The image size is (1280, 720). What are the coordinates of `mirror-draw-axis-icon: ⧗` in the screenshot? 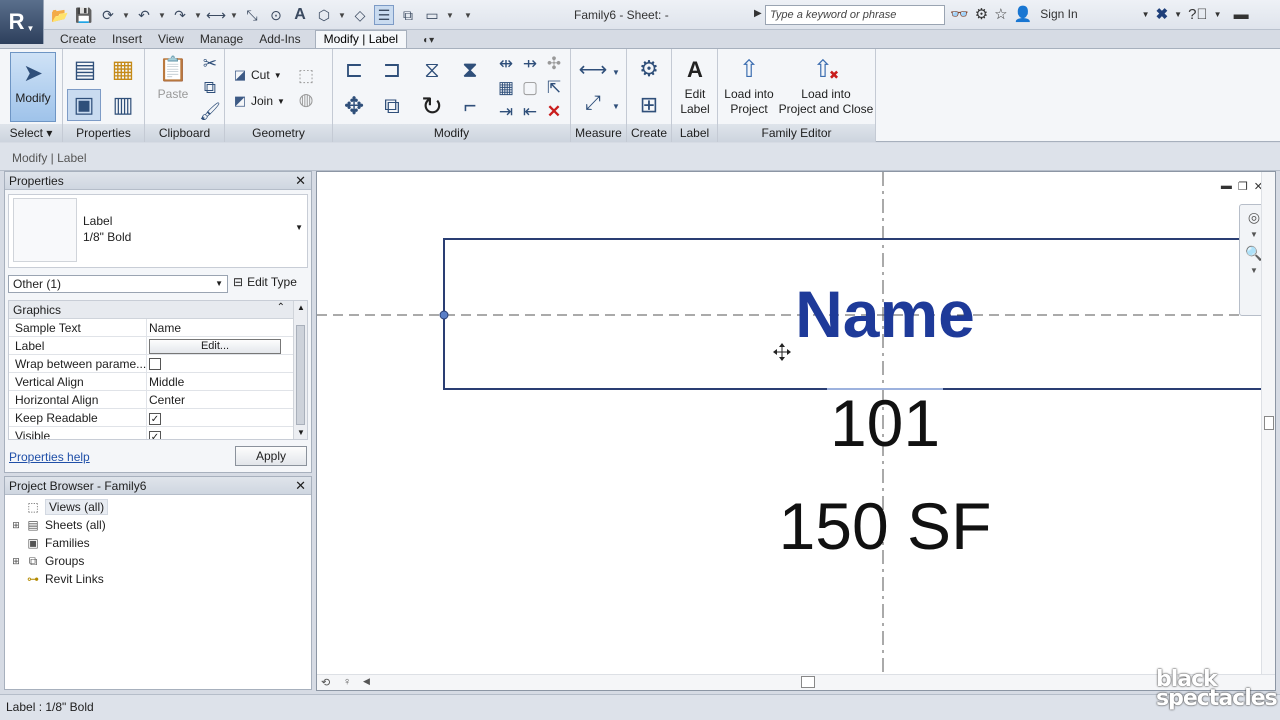 It's located at (470, 70).